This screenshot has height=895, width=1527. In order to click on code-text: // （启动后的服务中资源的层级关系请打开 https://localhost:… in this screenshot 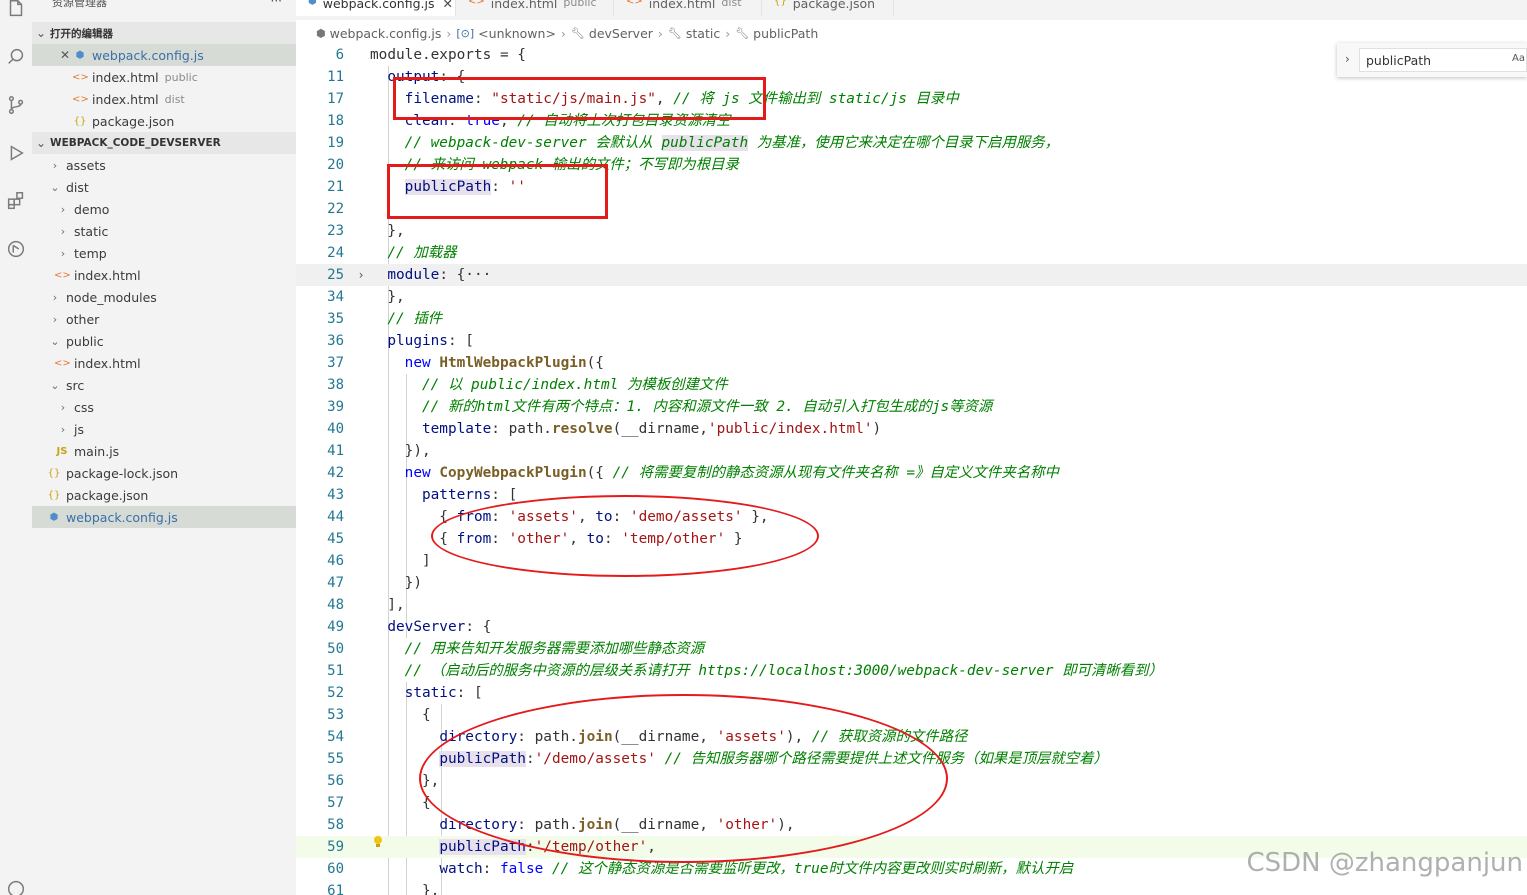, I will do `click(783, 671)`.